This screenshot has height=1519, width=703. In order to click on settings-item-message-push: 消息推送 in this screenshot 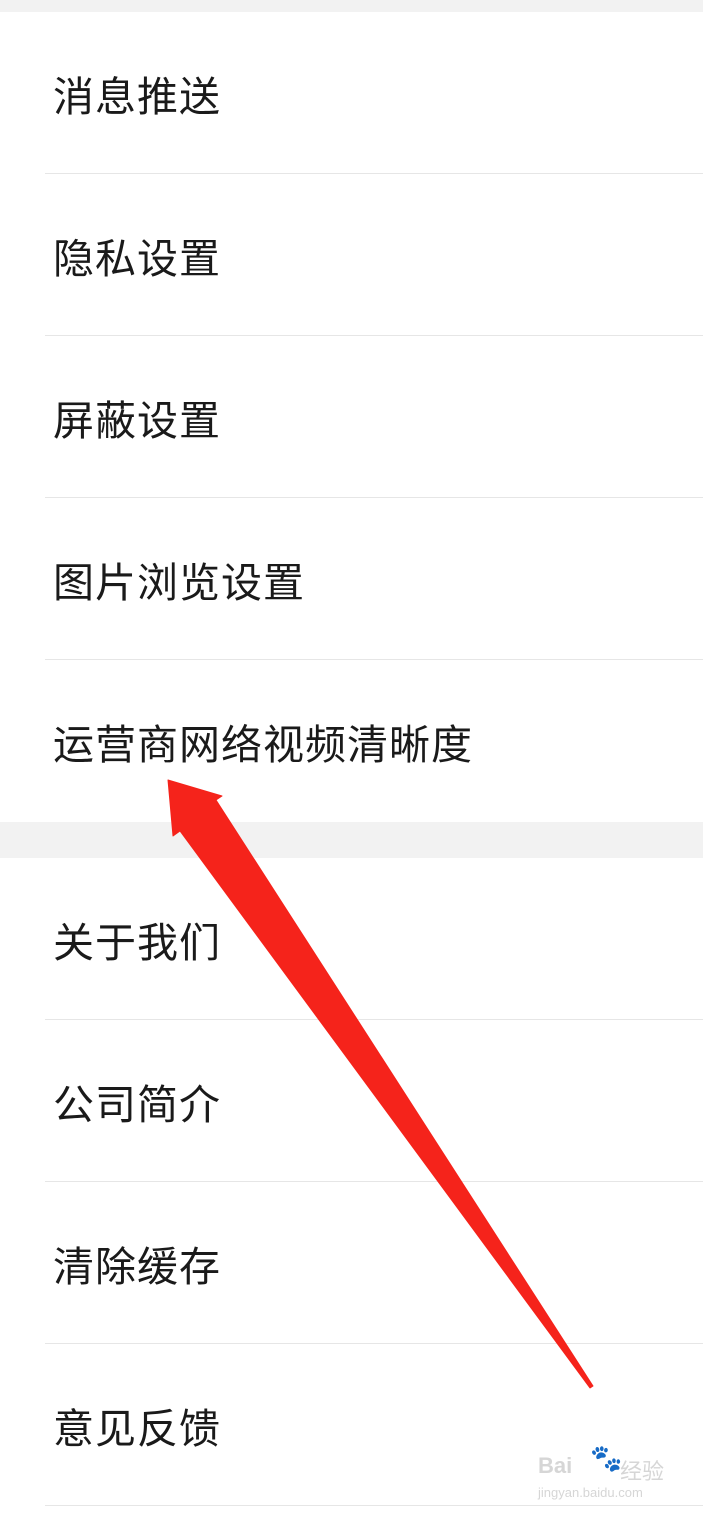, I will do `click(351, 93)`.